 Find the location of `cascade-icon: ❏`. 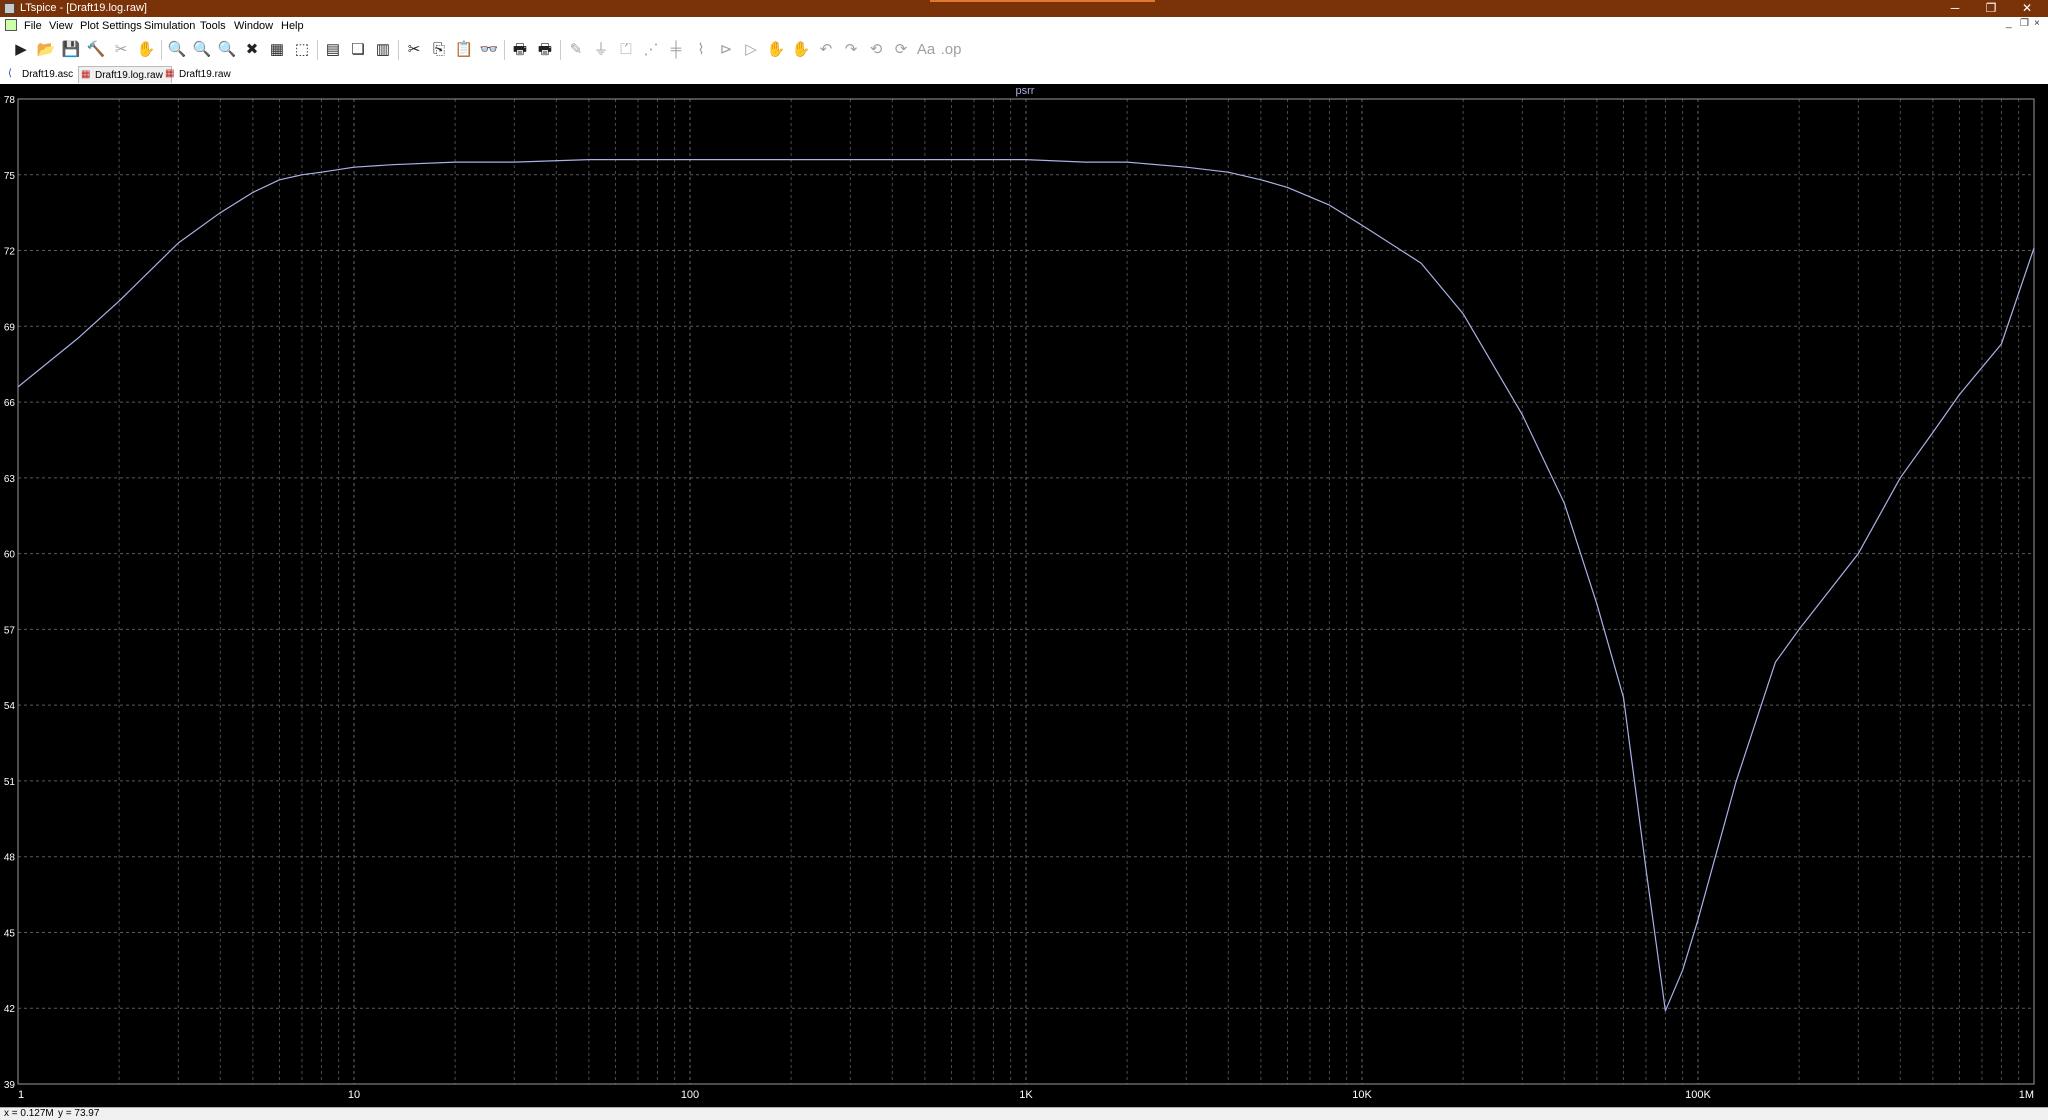

cascade-icon: ❏ is located at coordinates (358, 50).